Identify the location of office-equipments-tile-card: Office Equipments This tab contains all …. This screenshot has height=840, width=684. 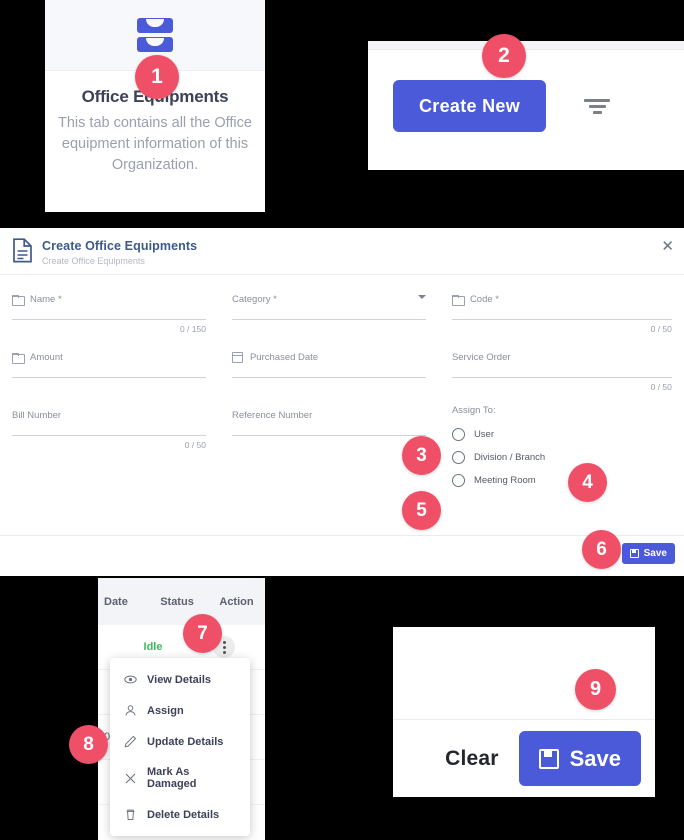
(155, 106).